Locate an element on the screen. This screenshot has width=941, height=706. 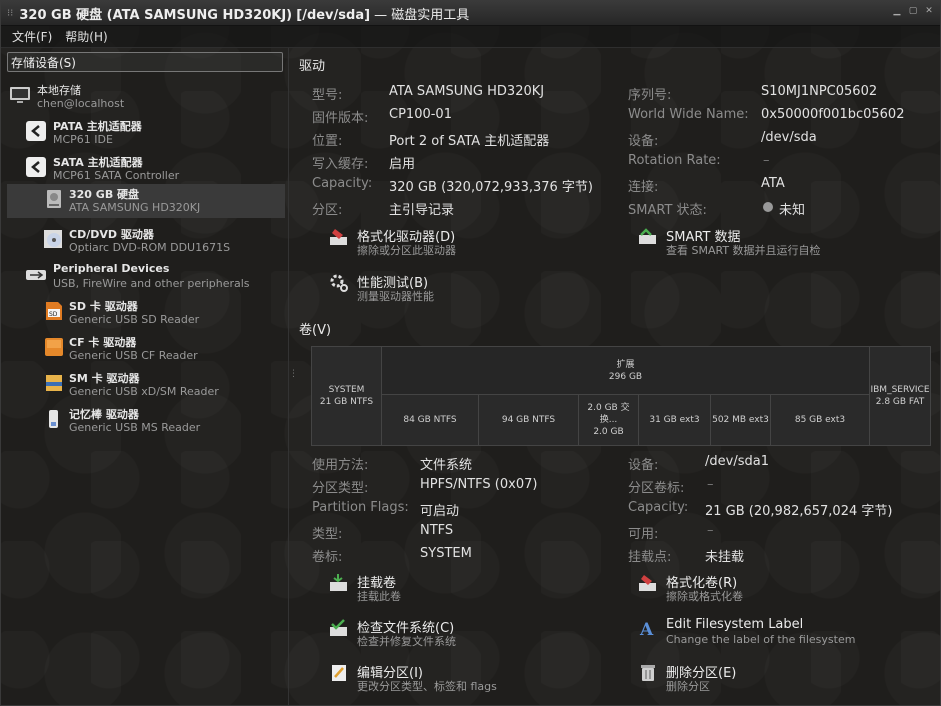
volume-device-value: /dev/sda1 is located at coordinates (737, 461).